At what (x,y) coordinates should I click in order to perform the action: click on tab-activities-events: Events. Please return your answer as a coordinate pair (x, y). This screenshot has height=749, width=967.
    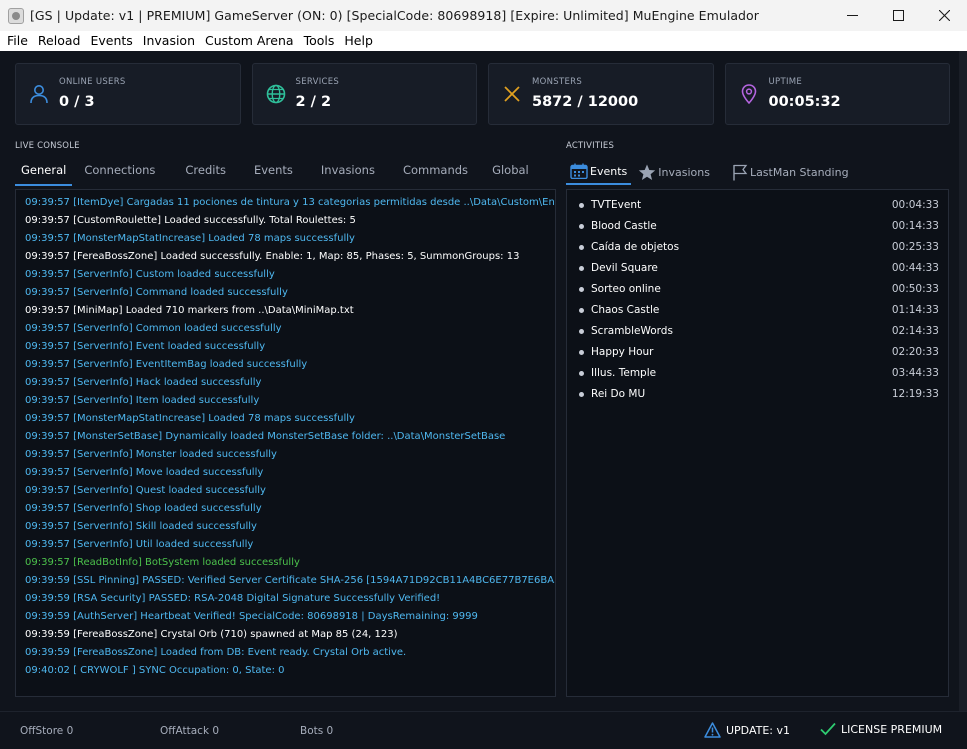
    Looking at the image, I should click on (599, 172).